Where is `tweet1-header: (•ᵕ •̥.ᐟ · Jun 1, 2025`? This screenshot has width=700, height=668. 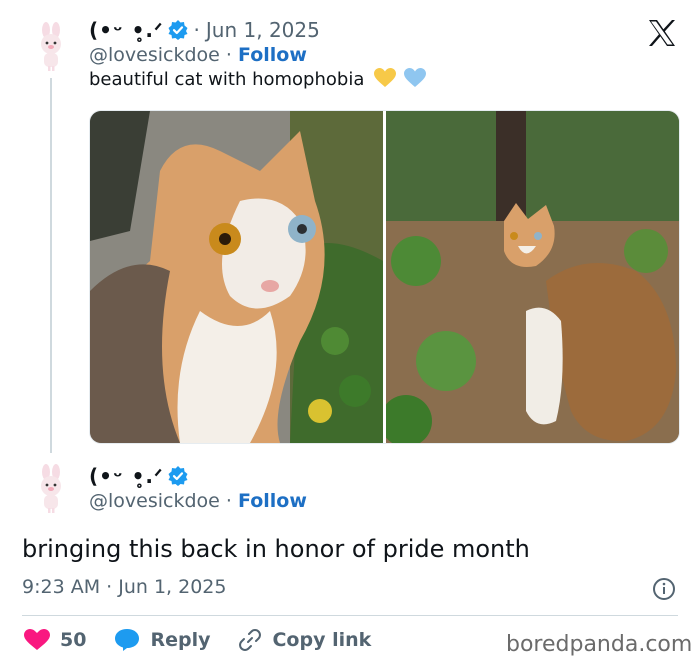
tweet1-header: (•ᵕ •̥.ᐟ · Jun 1, 2025 is located at coordinates (204, 30).